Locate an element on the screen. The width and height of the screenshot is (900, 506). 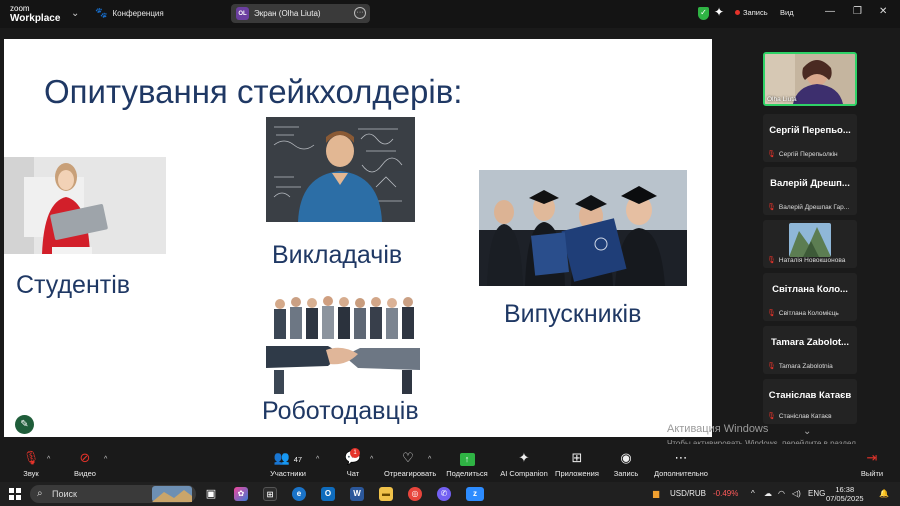
word-icon: W is located at coordinates (357, 494).